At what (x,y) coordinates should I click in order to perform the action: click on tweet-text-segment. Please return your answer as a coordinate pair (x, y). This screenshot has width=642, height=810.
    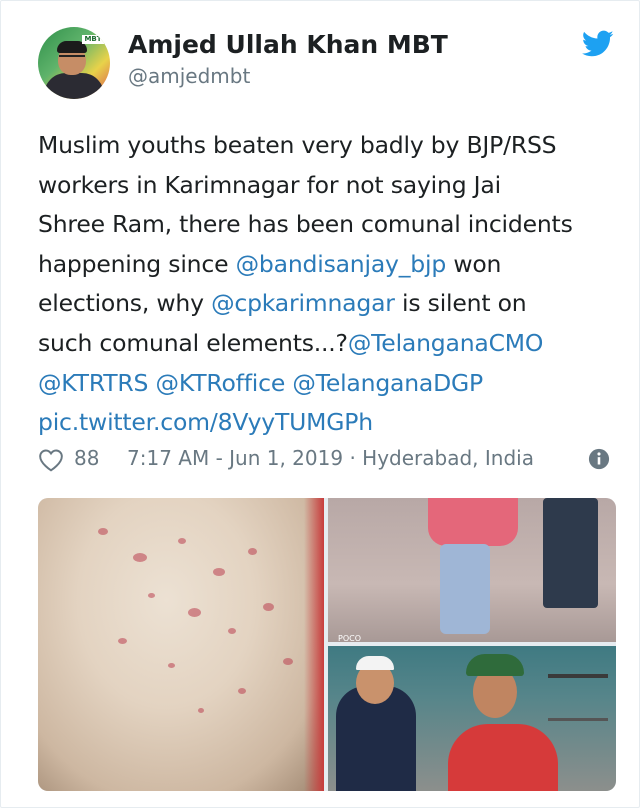
    Looking at the image, I should click on (151, 383).